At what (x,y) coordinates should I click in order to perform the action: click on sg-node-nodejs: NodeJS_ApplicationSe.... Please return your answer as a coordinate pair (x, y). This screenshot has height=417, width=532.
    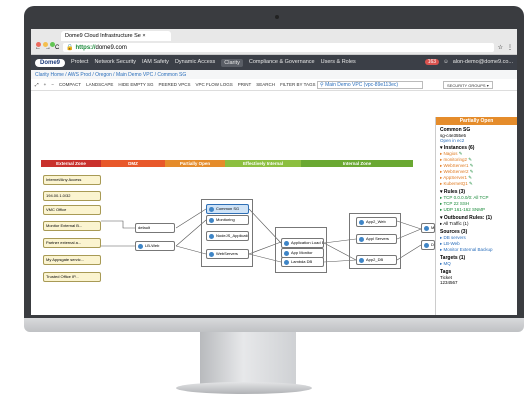
    Looking at the image, I should click on (227, 236).